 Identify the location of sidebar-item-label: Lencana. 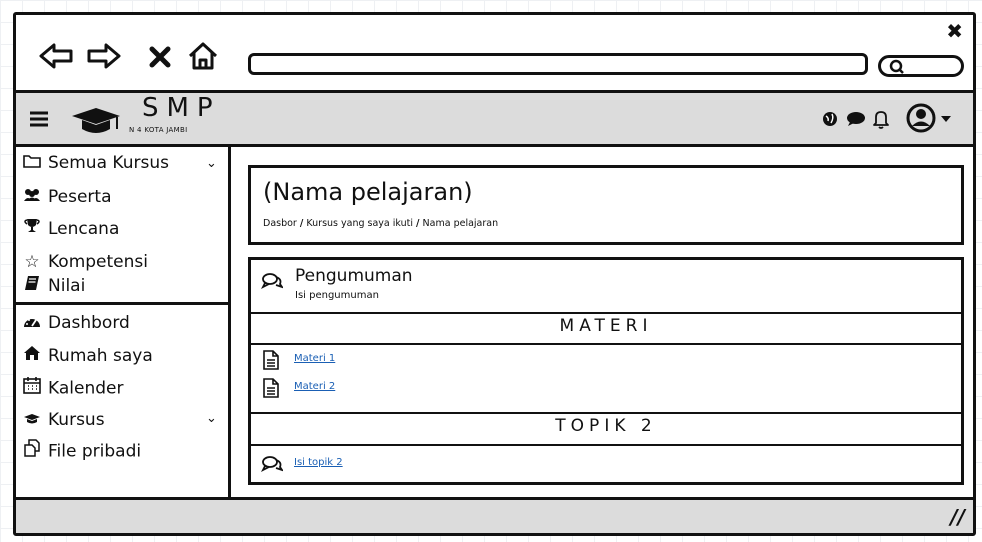
(84, 229).